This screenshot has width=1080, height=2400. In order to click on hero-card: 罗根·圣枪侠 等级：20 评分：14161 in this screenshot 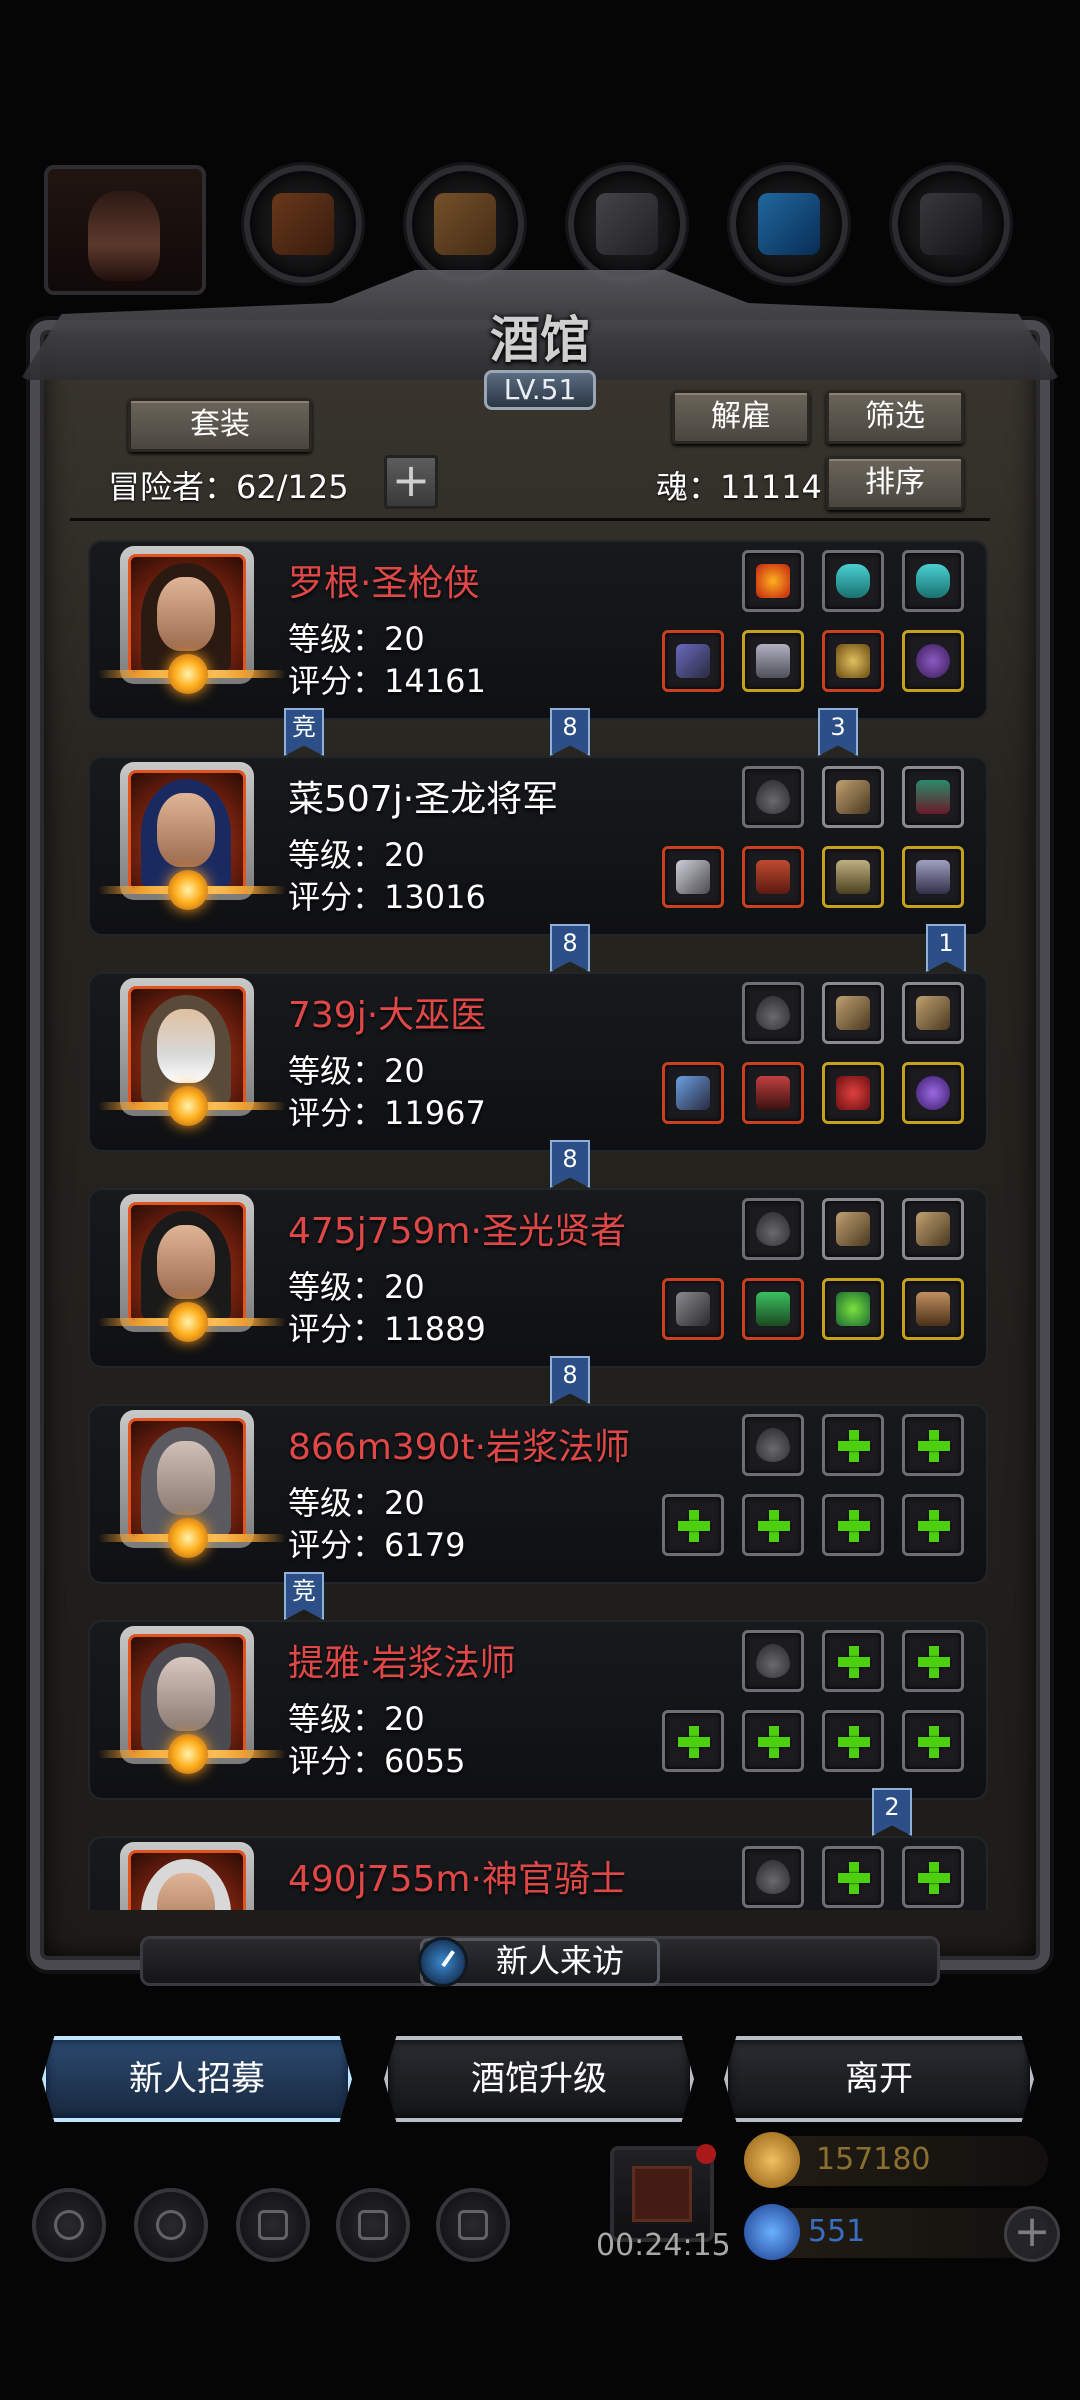, I will do `click(538, 630)`.